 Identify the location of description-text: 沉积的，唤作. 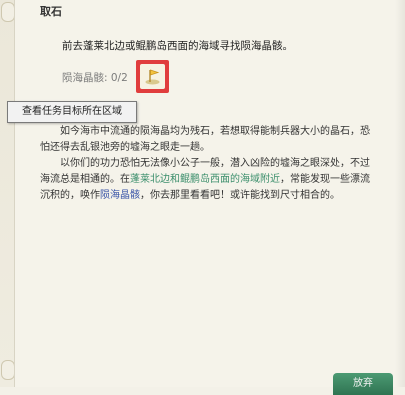
(70, 195).